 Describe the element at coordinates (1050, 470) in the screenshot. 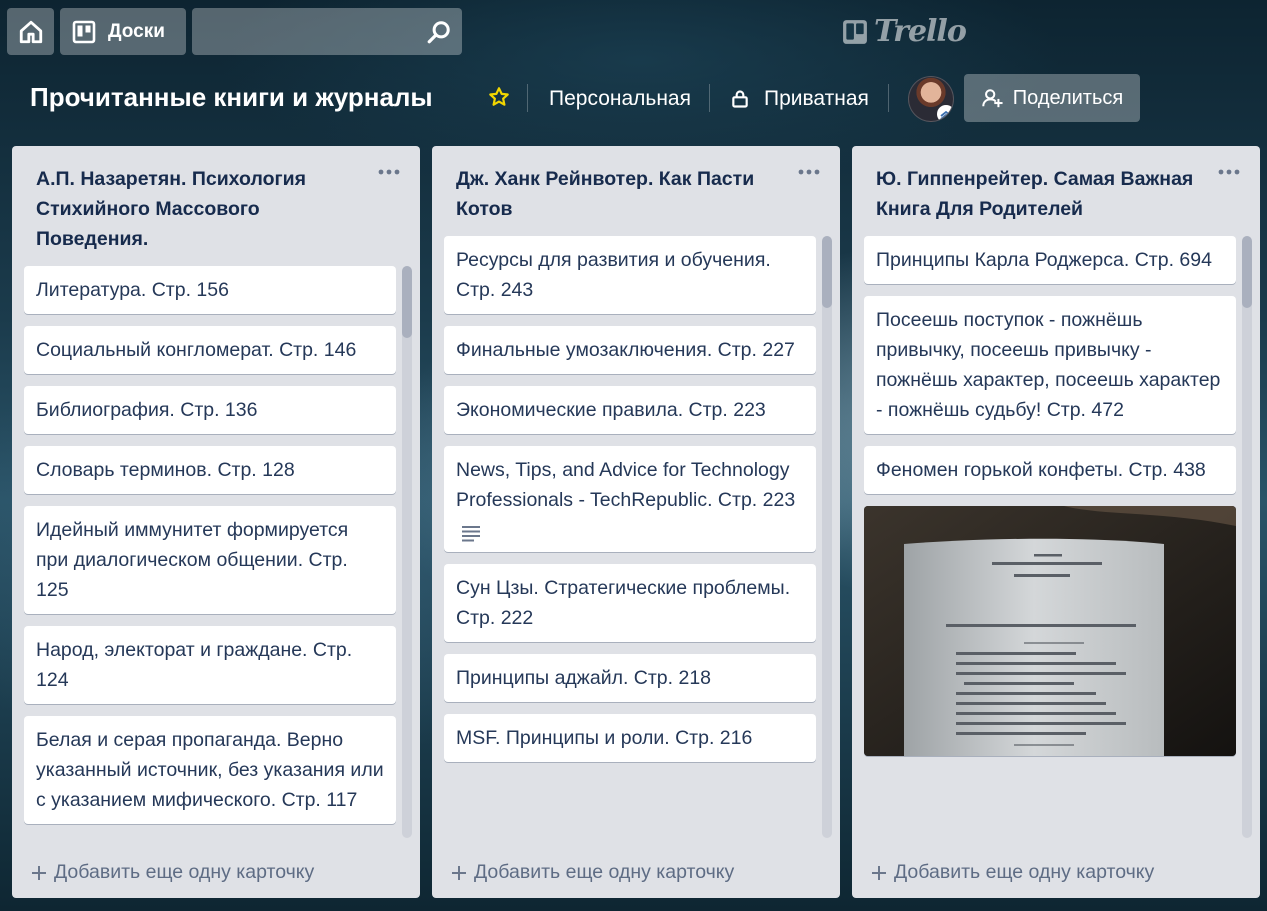

I see `card: Феномен горькой конфеты. Стр. 438` at that location.